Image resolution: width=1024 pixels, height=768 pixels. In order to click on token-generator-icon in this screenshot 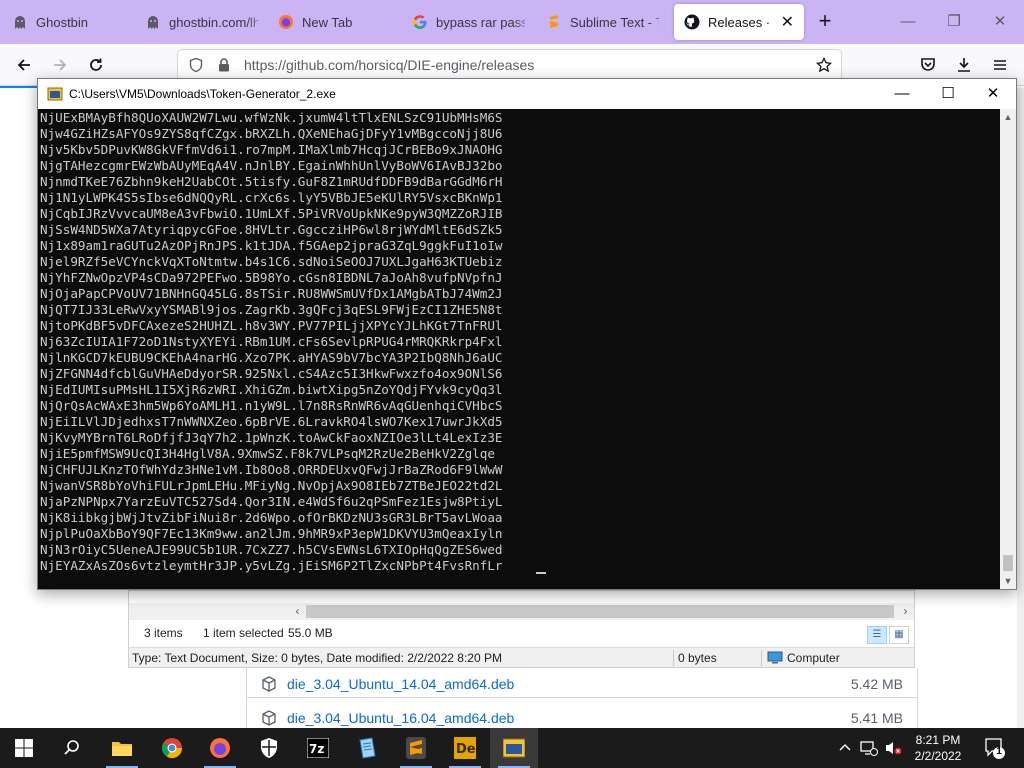, I will do `click(514, 748)`.